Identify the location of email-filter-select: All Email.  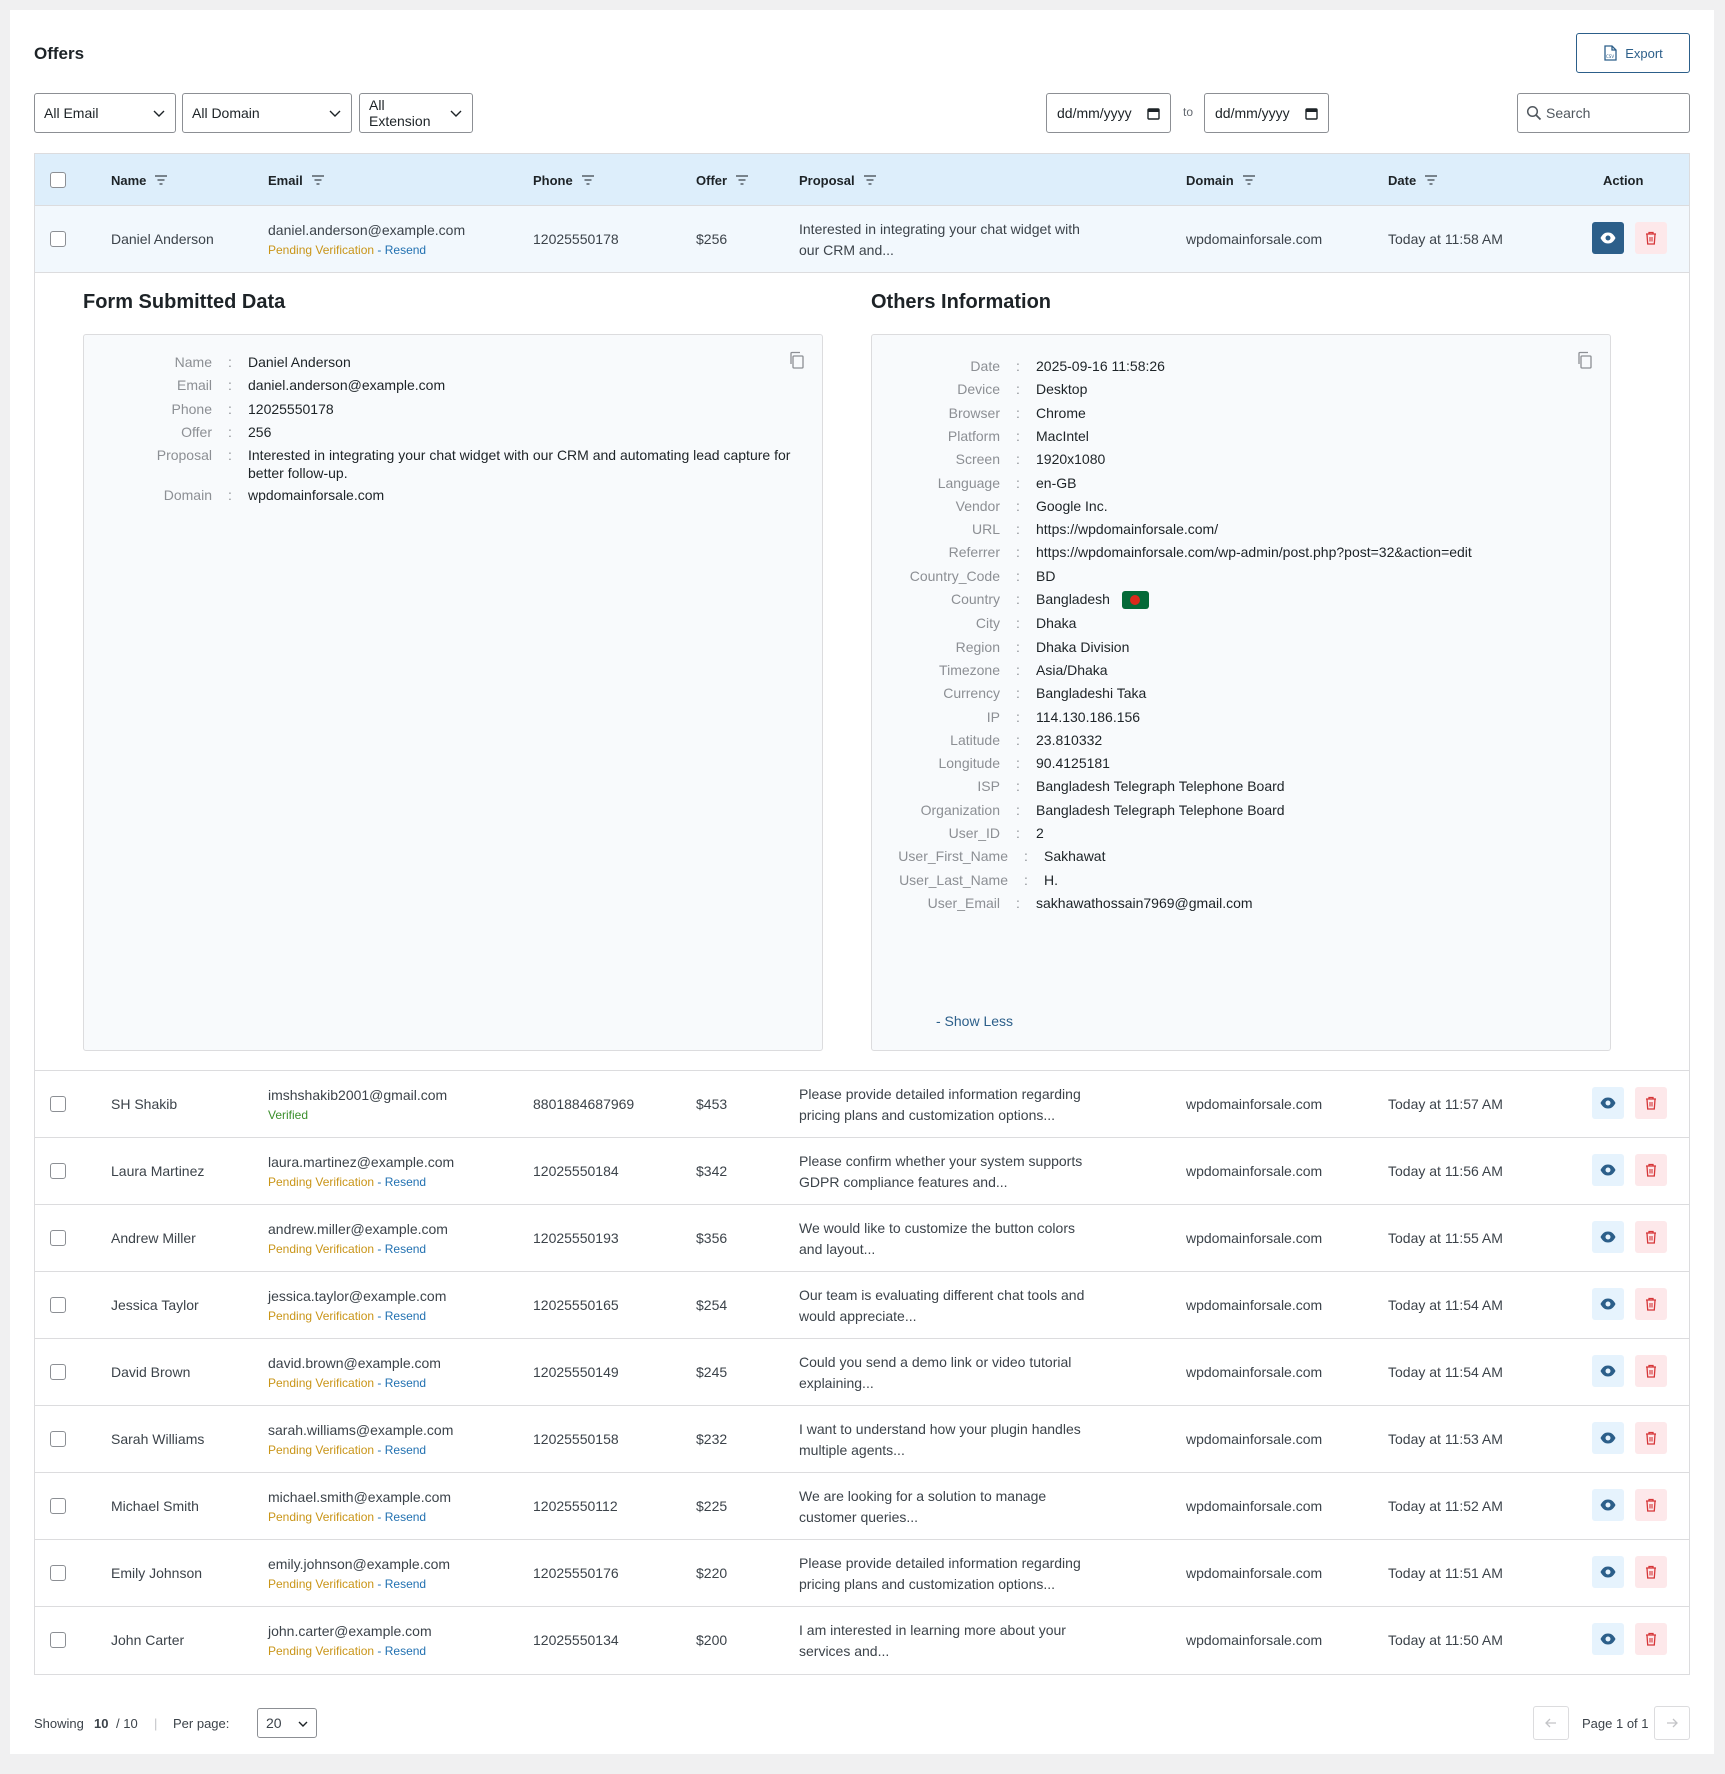
(105, 113).